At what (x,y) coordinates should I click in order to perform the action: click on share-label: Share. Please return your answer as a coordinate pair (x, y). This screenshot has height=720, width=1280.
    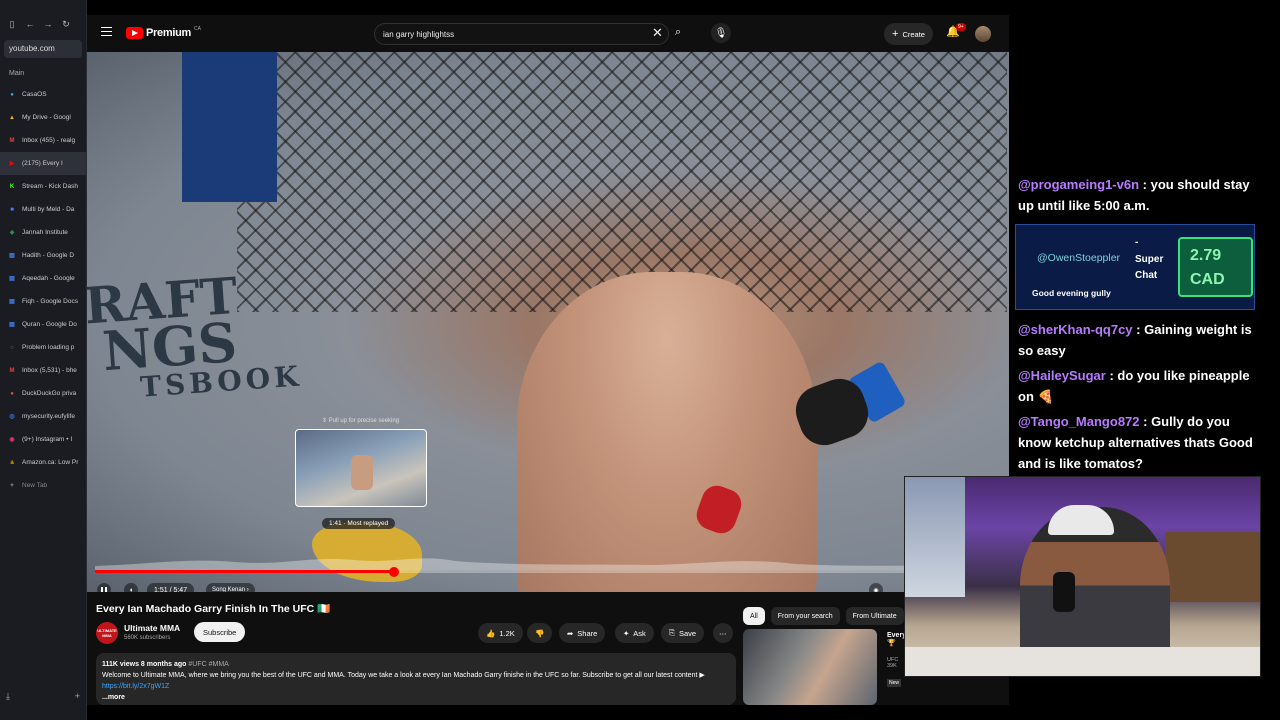
    Looking at the image, I should click on (587, 633).